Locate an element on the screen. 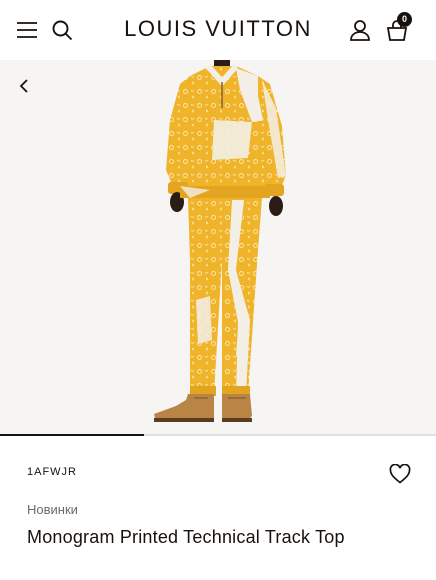 This screenshot has width=436, height=580. product-title: Monogram Printed Technical Track Top is located at coordinates (186, 537).